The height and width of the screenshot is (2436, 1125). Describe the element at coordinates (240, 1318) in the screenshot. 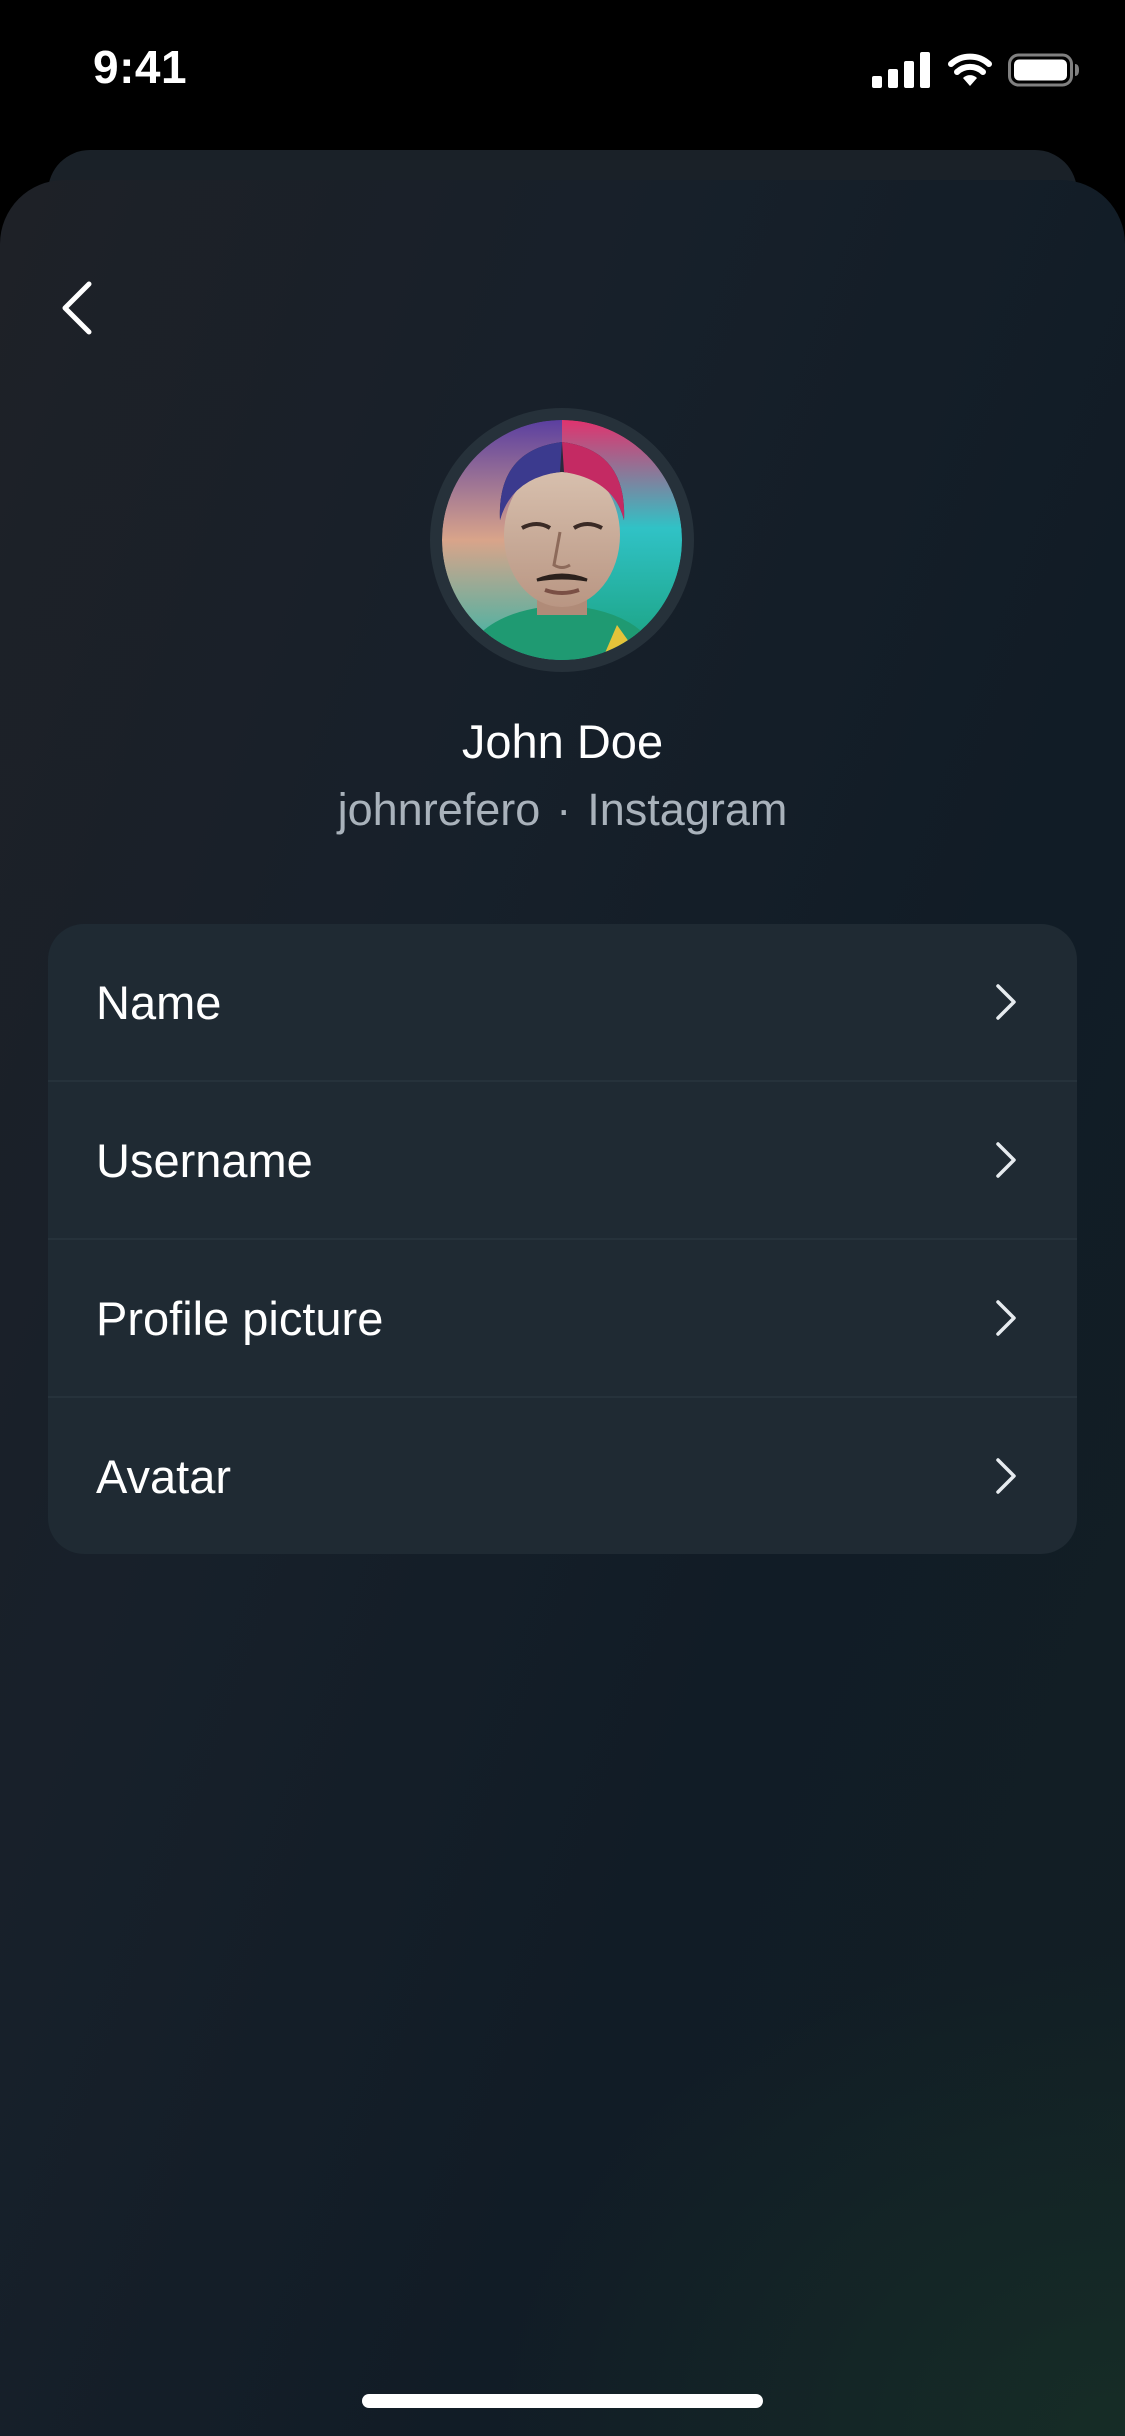

I see `menu-item-label: Profile picture` at that location.